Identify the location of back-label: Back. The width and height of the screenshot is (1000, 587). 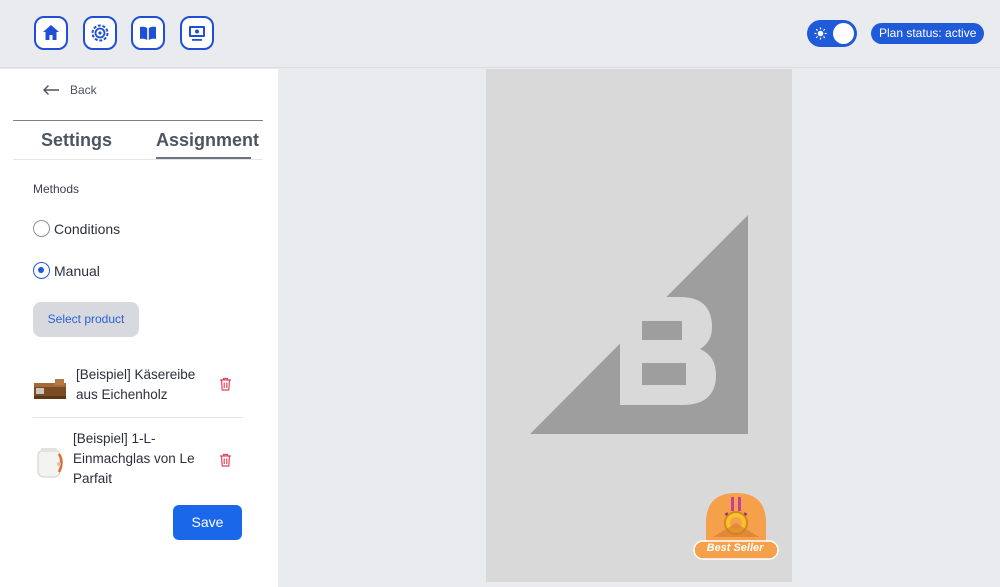
(83, 90).